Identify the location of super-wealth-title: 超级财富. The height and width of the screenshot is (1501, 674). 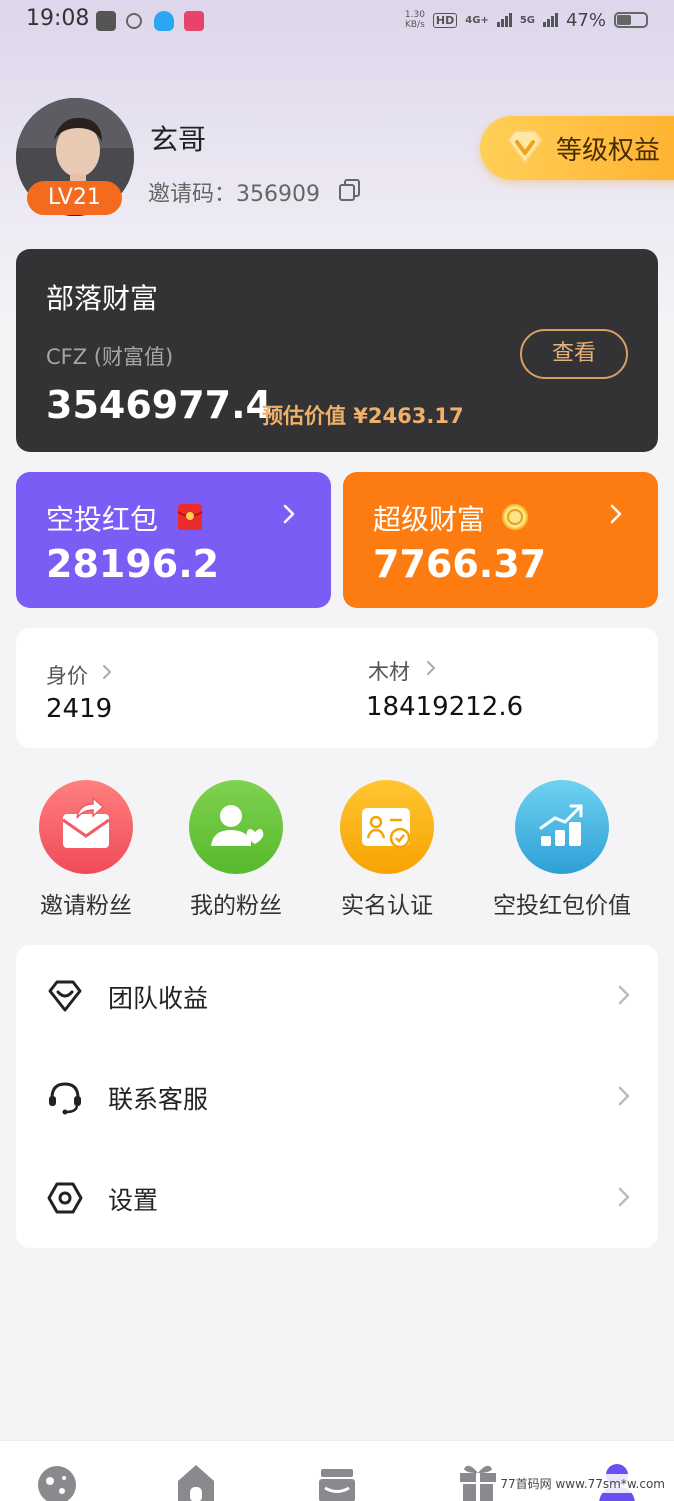
(429, 519).